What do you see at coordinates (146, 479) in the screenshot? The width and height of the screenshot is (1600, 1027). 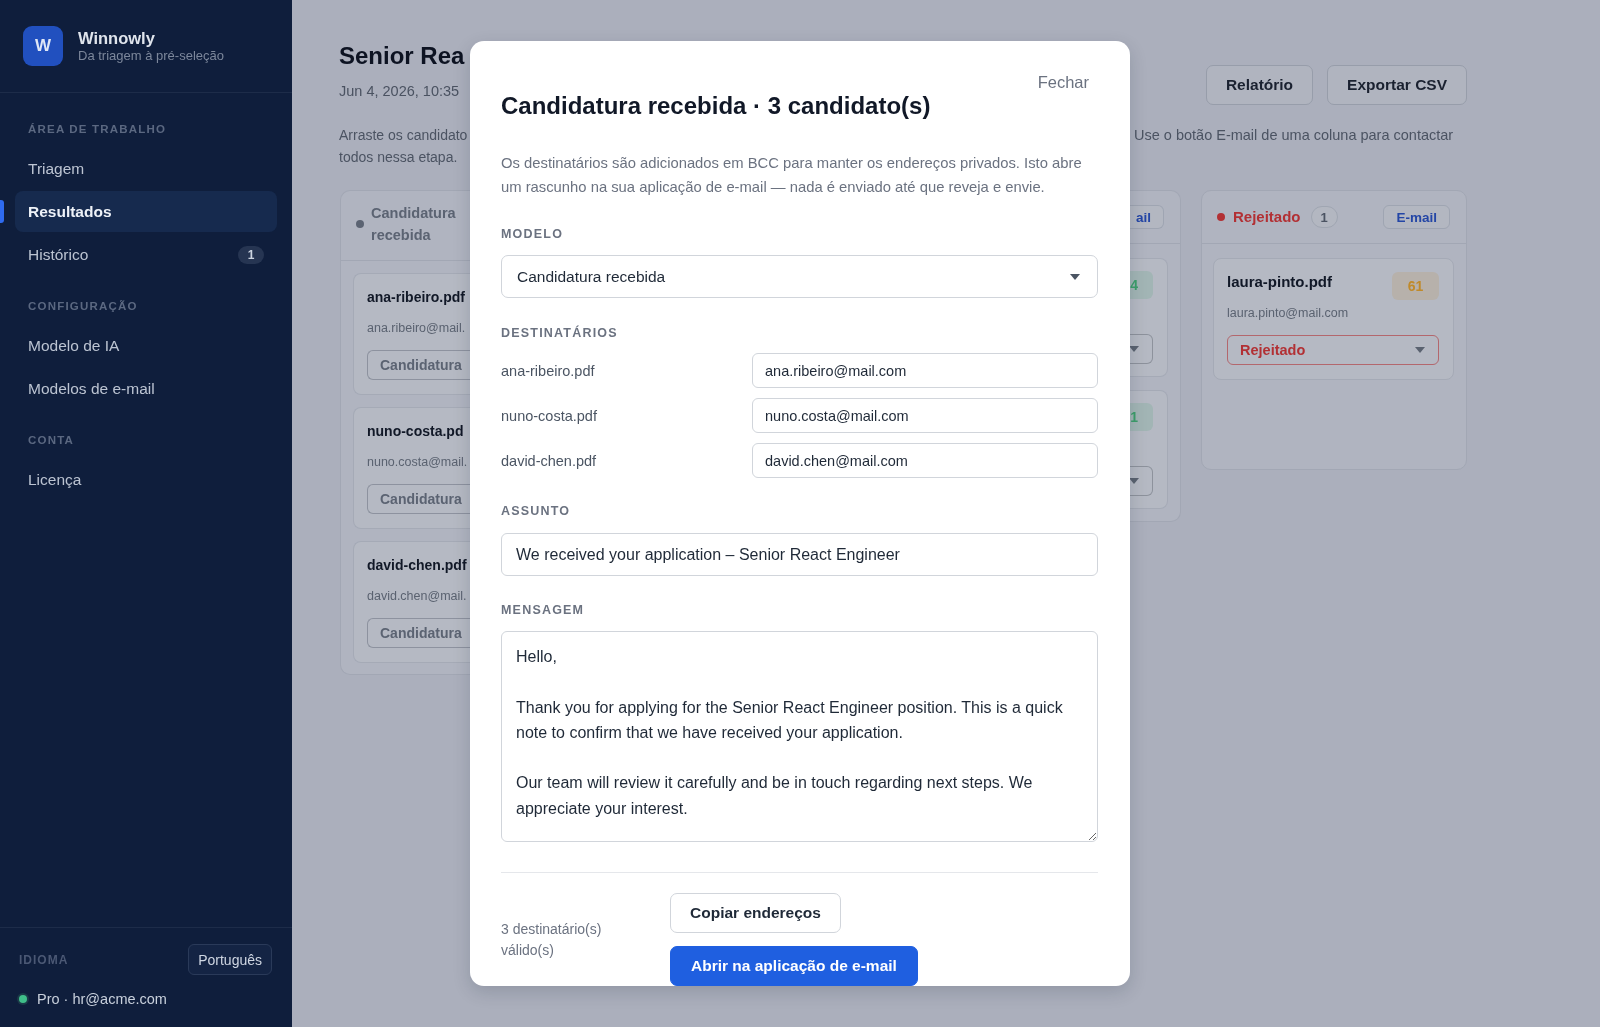 I see `nav-item: Licença` at bounding box center [146, 479].